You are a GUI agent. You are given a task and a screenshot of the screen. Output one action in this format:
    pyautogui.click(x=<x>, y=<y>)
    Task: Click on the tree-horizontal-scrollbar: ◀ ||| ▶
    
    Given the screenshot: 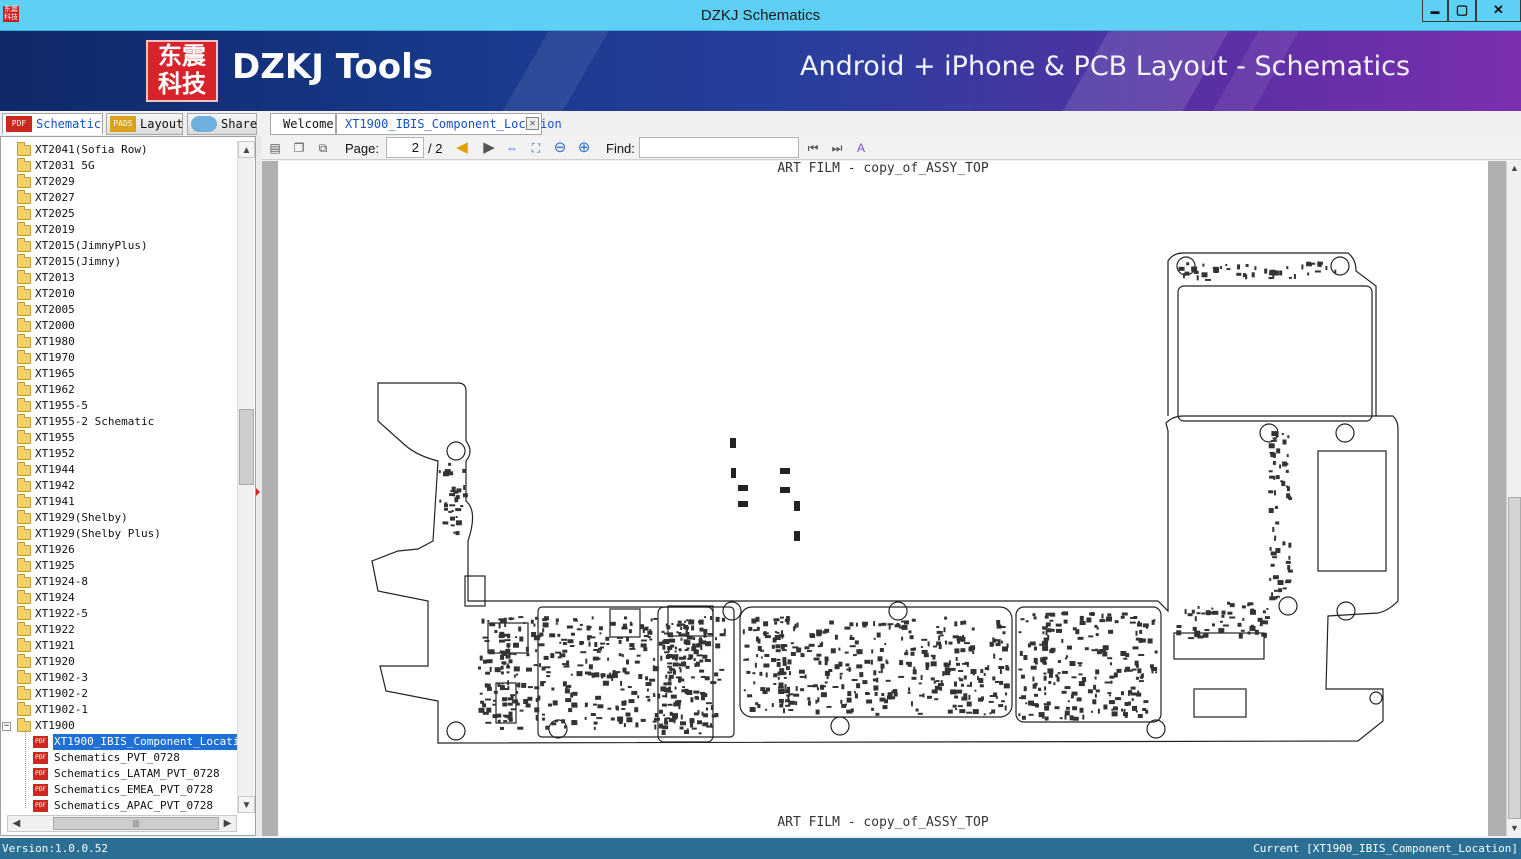 What is the action you would take?
    pyautogui.click(x=122, y=823)
    